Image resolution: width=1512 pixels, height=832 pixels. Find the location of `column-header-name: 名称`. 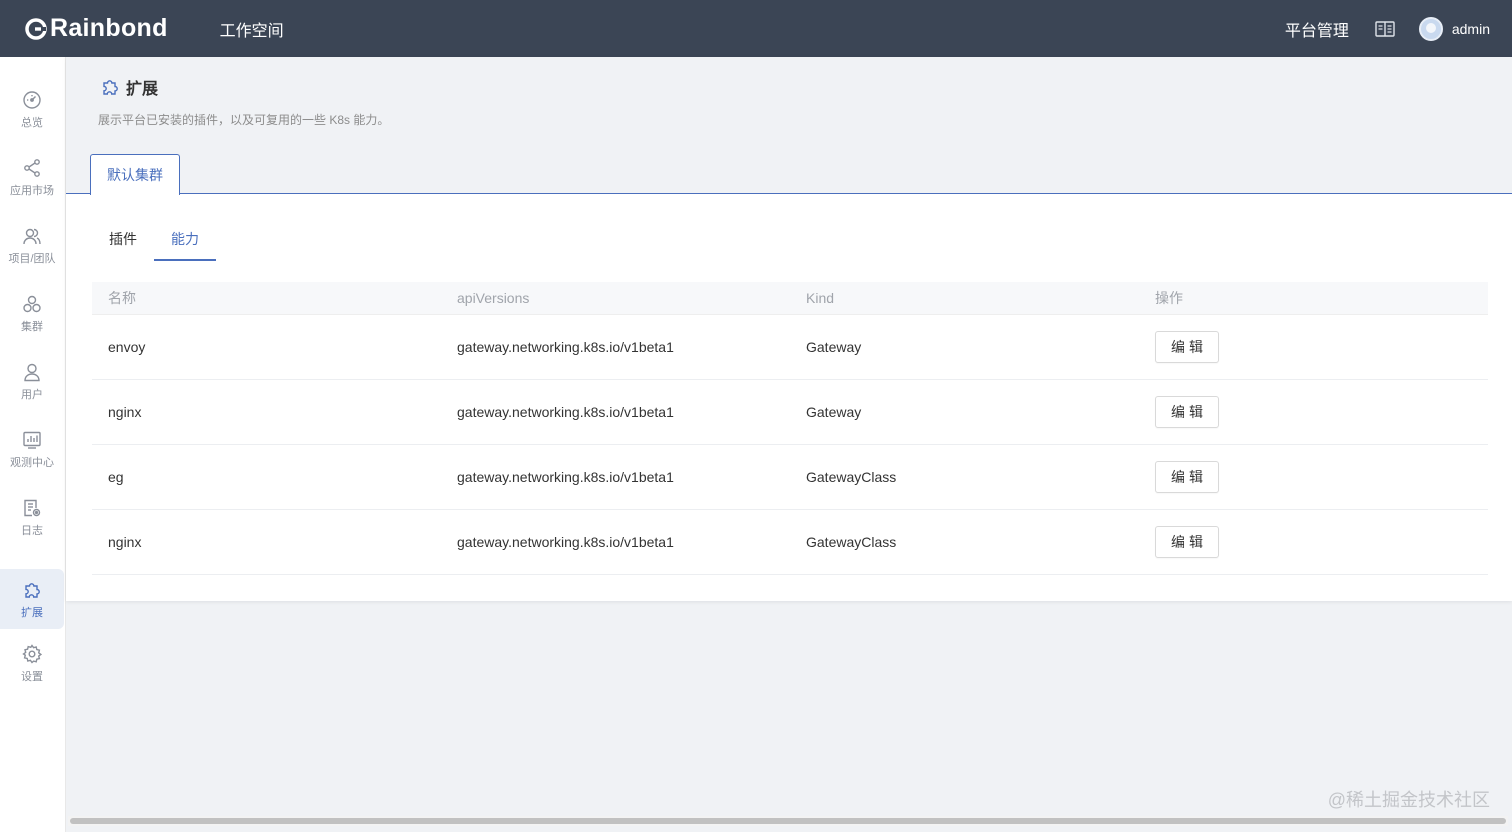

column-header-name: 名称 is located at coordinates (266, 298).